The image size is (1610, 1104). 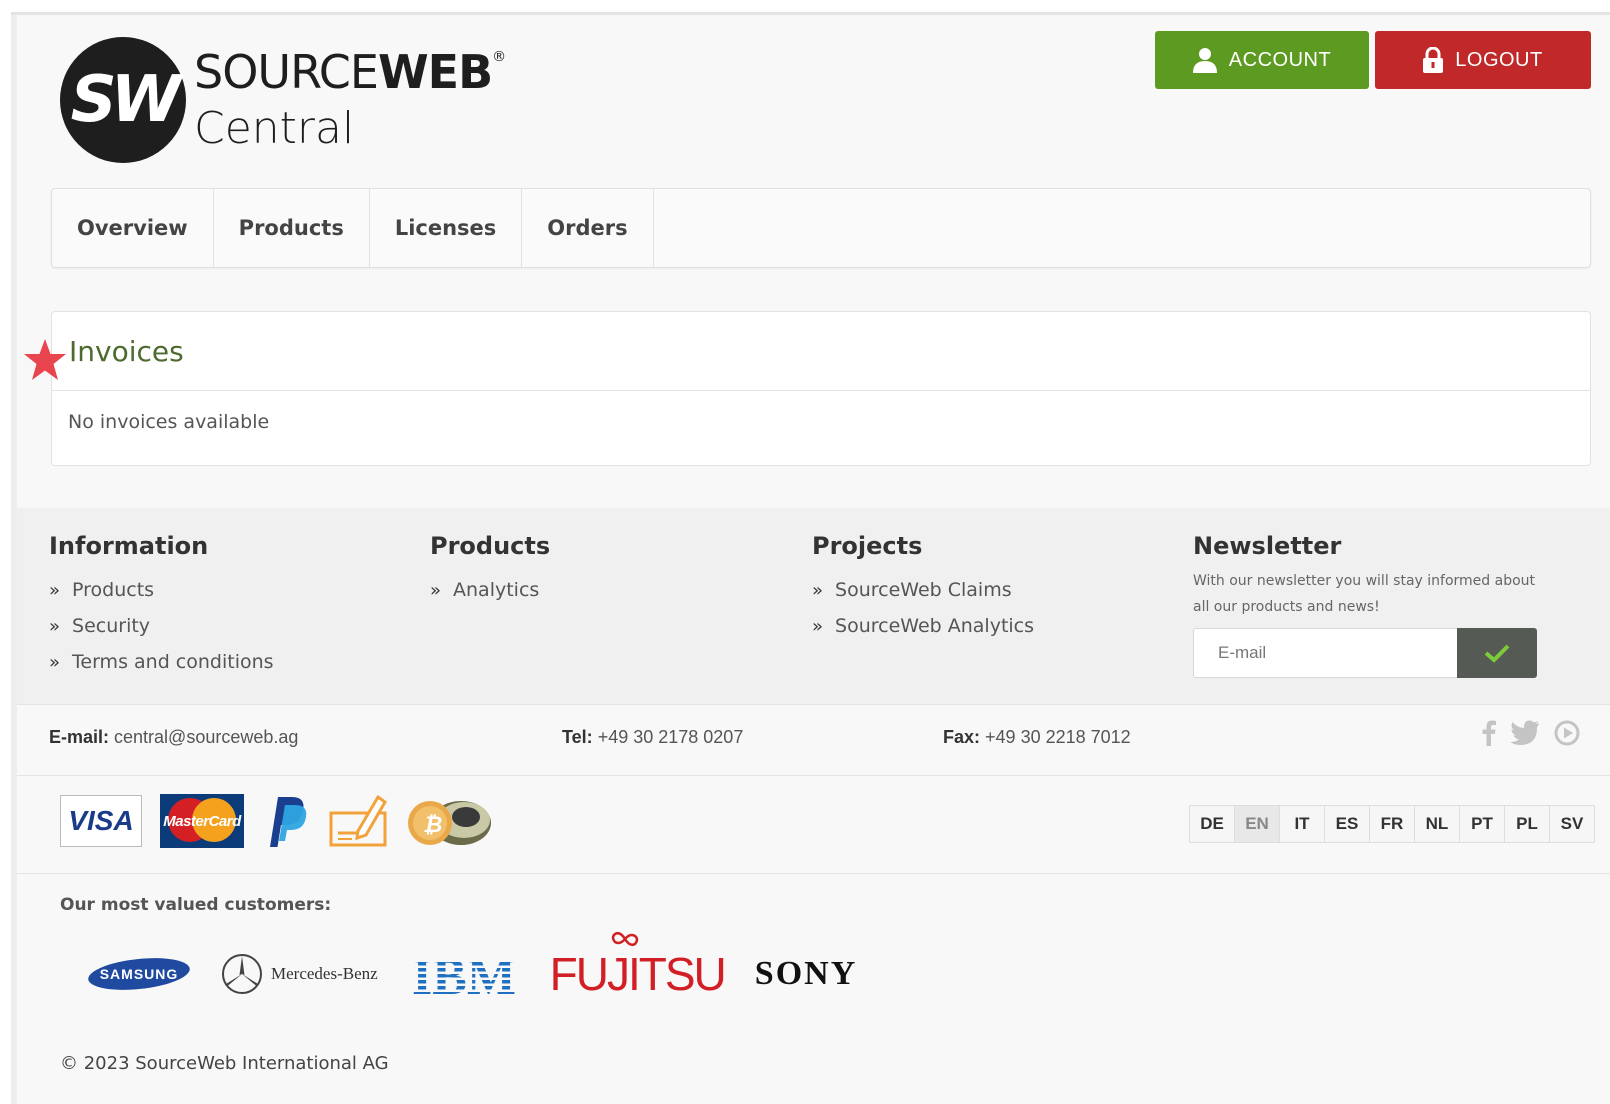 What do you see at coordinates (283, 102) in the screenshot?
I see `sourceweb-logo: SW SOURCEWEB® Central` at bounding box center [283, 102].